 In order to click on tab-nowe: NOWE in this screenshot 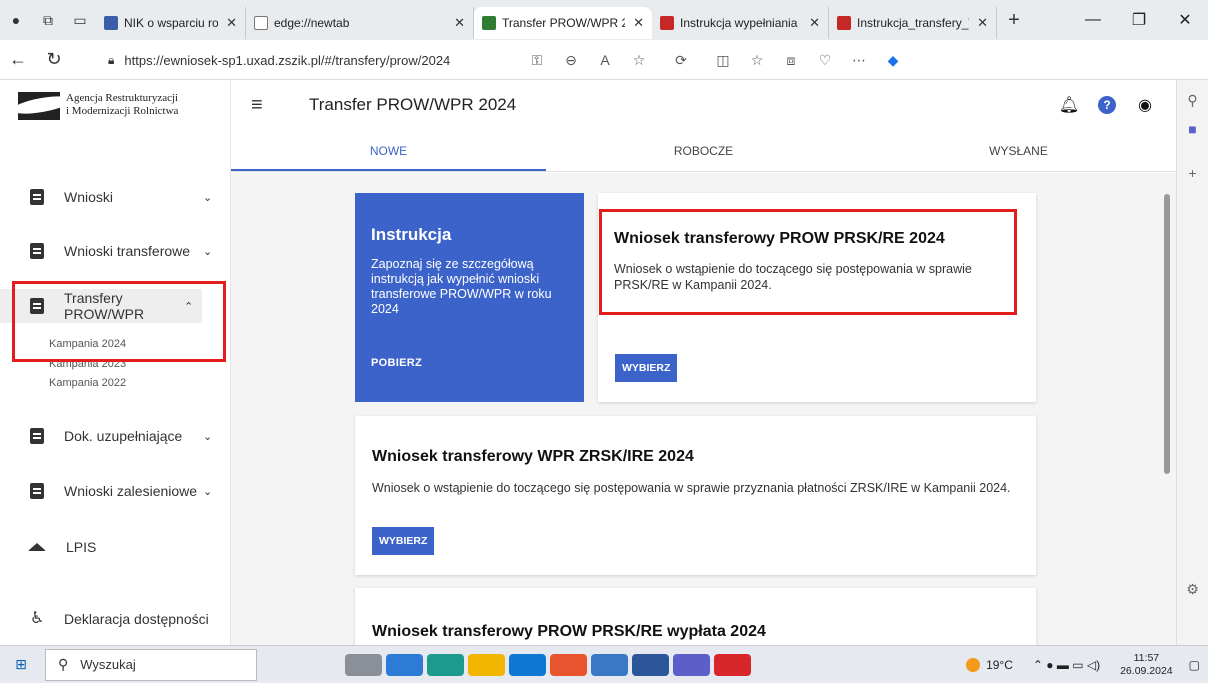, I will do `click(388, 150)`.